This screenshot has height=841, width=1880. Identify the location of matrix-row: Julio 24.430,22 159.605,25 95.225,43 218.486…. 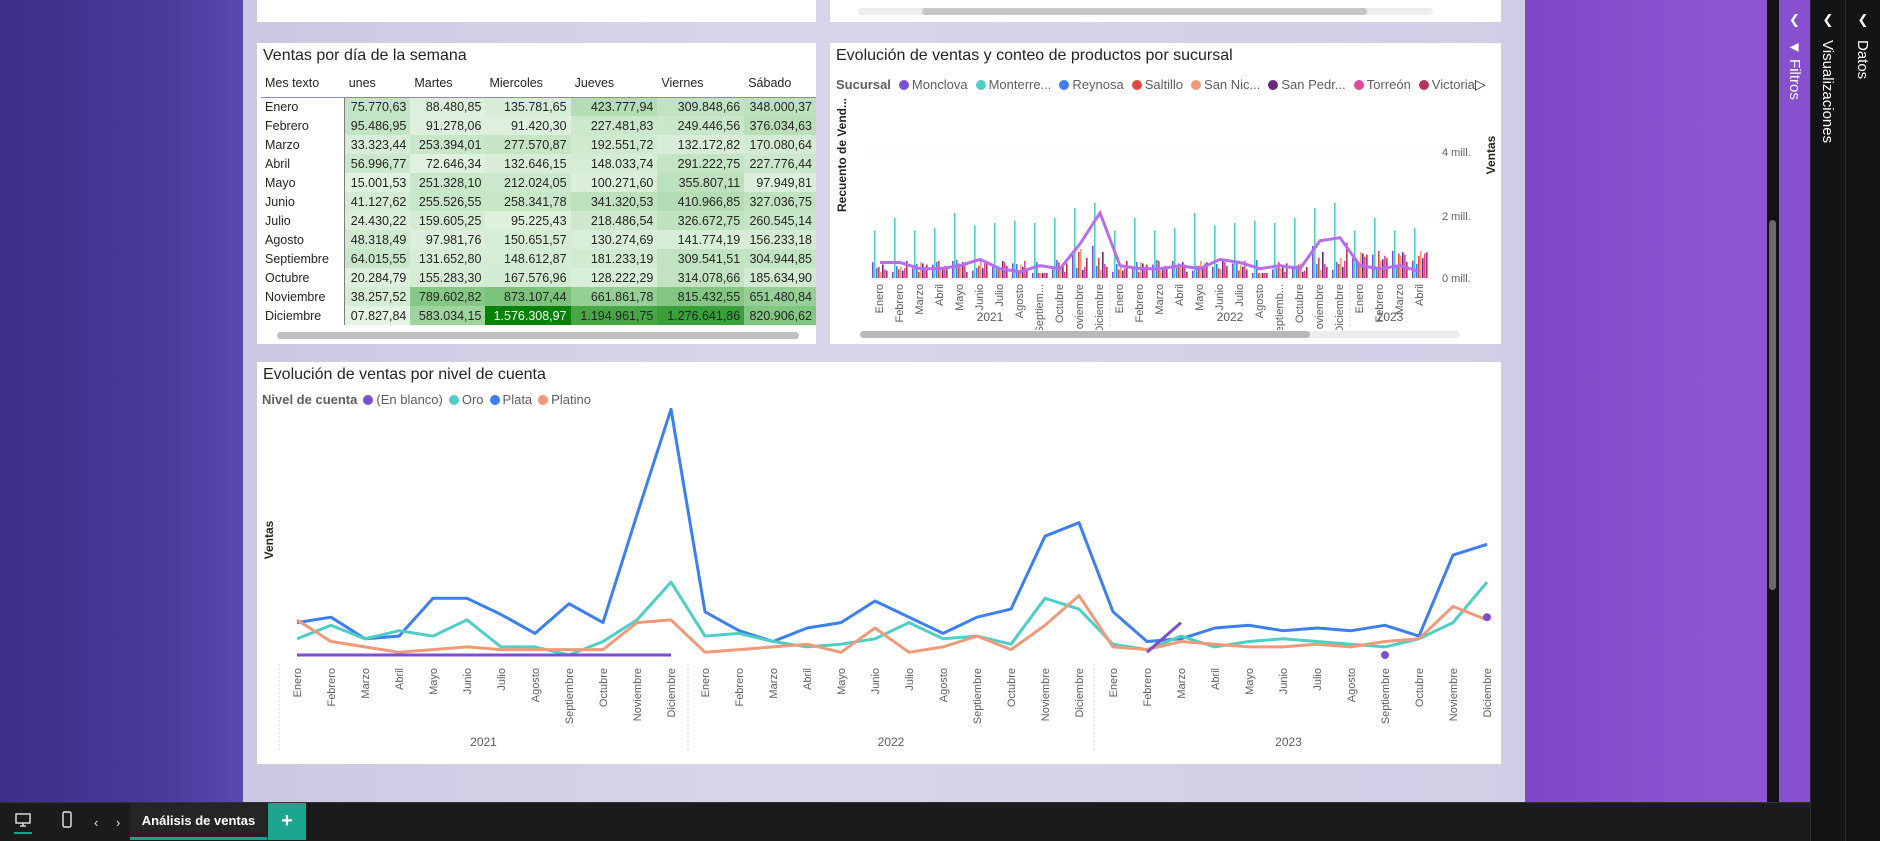
(538, 220).